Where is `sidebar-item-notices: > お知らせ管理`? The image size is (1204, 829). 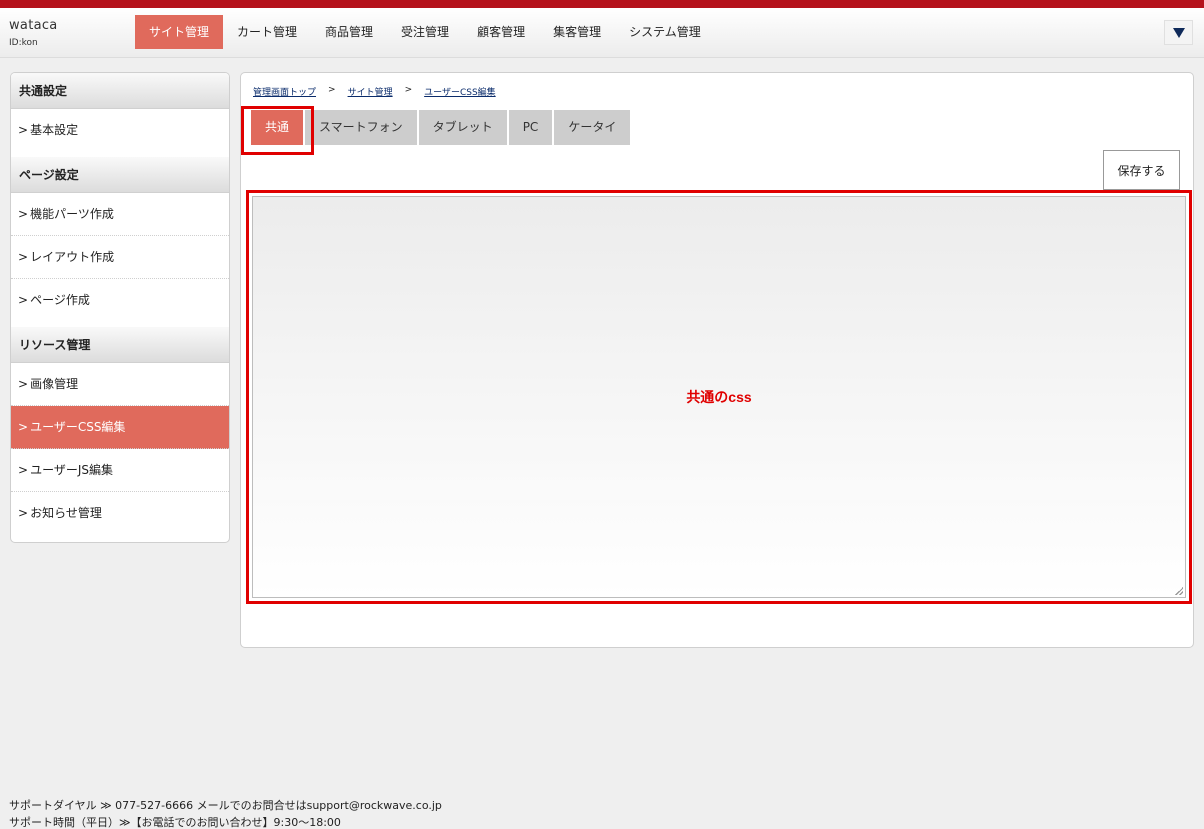
sidebar-item-notices: > お知らせ管理 is located at coordinates (120, 513).